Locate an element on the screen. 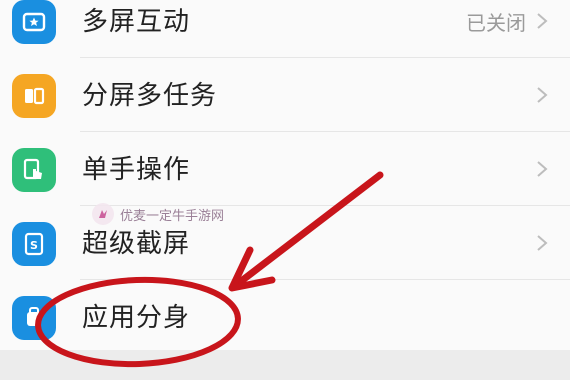 This screenshot has height=380, width=570. svg-text: S is located at coordinates (34, 245).